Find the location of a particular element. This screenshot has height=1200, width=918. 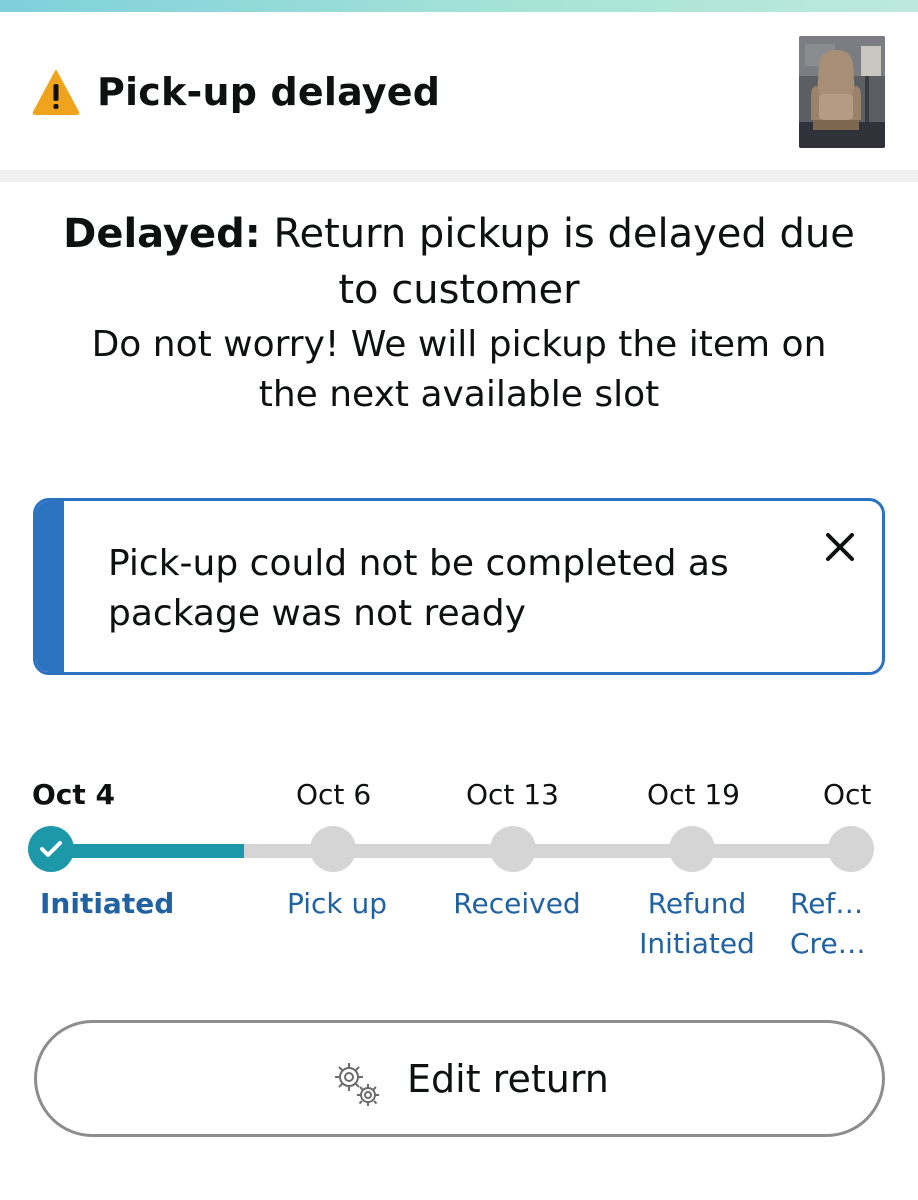

section-divider is located at coordinates (459, 176).